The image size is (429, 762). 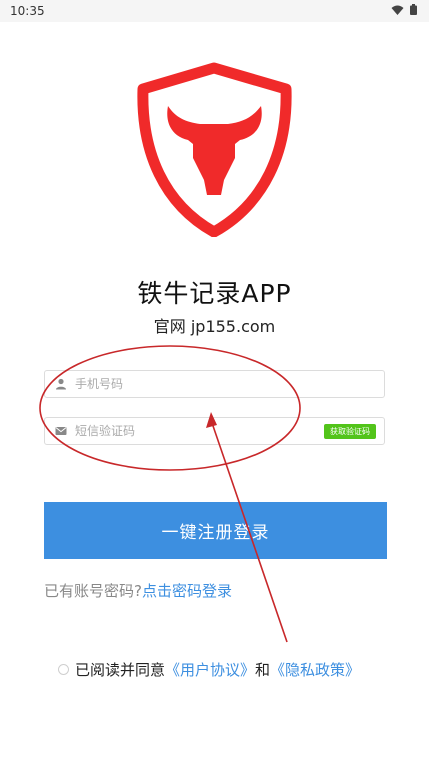 I want to click on agreement-text: 已阅读并同意, so click(x=120, y=670).